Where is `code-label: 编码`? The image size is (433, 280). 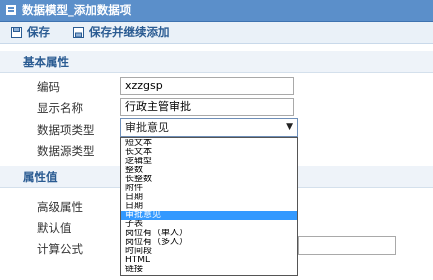
code-label: 编码 is located at coordinates (48, 87).